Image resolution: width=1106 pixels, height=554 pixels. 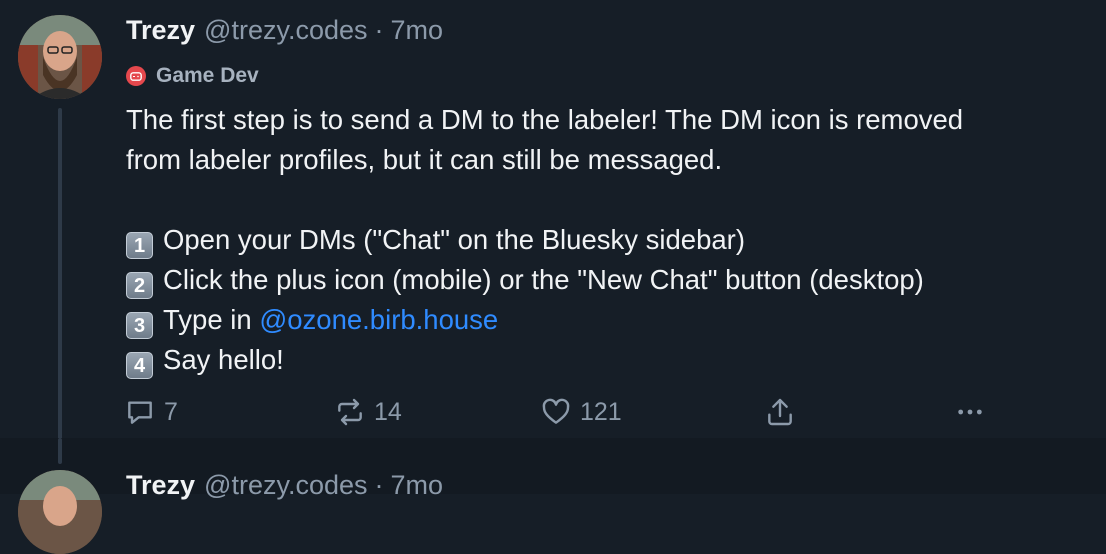 I want to click on keycap-three-icon: 3, so click(x=139, y=325).